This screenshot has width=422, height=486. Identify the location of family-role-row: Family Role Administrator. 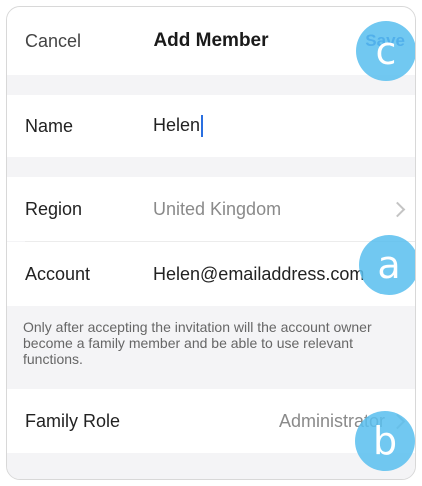
(211, 421).